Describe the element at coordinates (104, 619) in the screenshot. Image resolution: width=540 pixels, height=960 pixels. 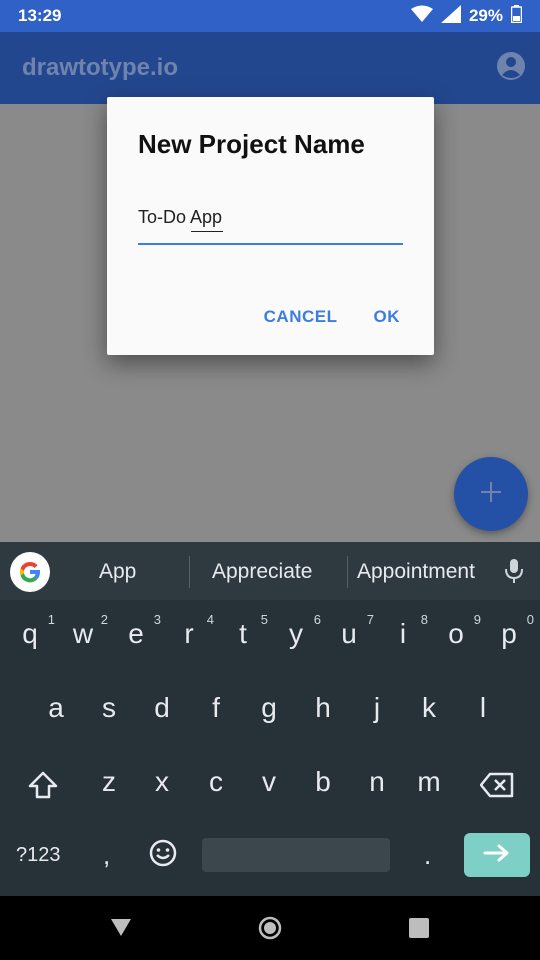
I see `key-hint: 2` at that location.